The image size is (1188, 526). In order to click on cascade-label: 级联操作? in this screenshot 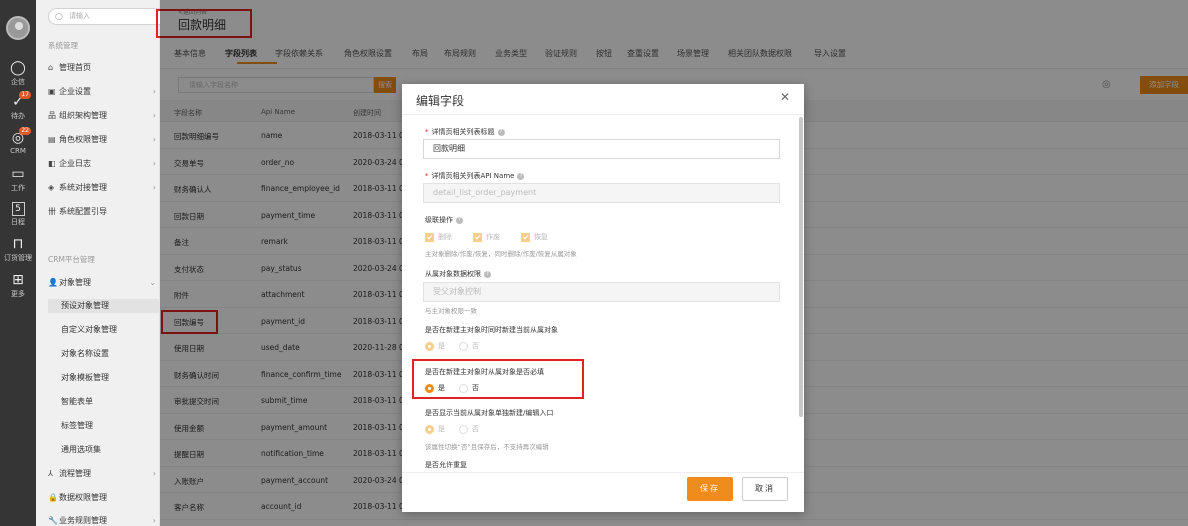, I will do `click(444, 220)`.